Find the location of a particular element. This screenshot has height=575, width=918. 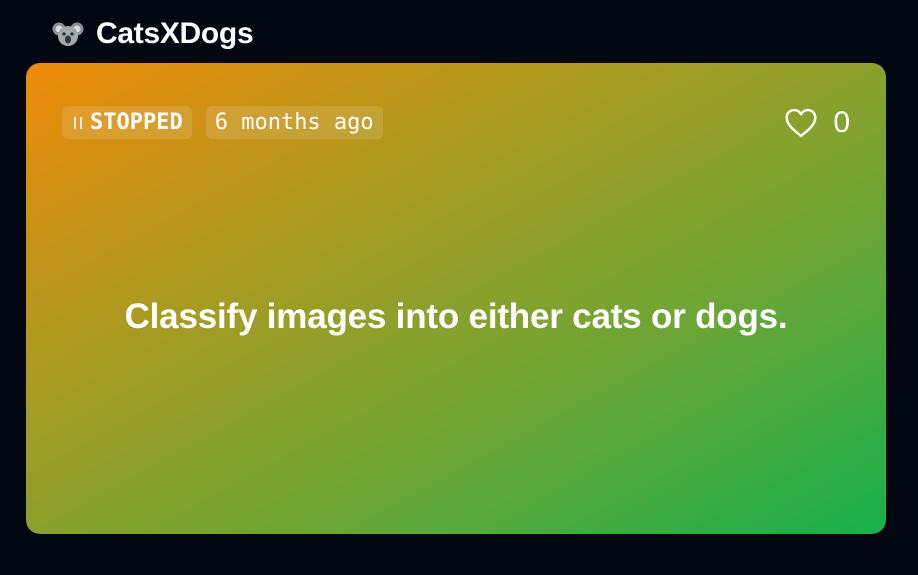

space-title: CatsXDogs is located at coordinates (175, 34).